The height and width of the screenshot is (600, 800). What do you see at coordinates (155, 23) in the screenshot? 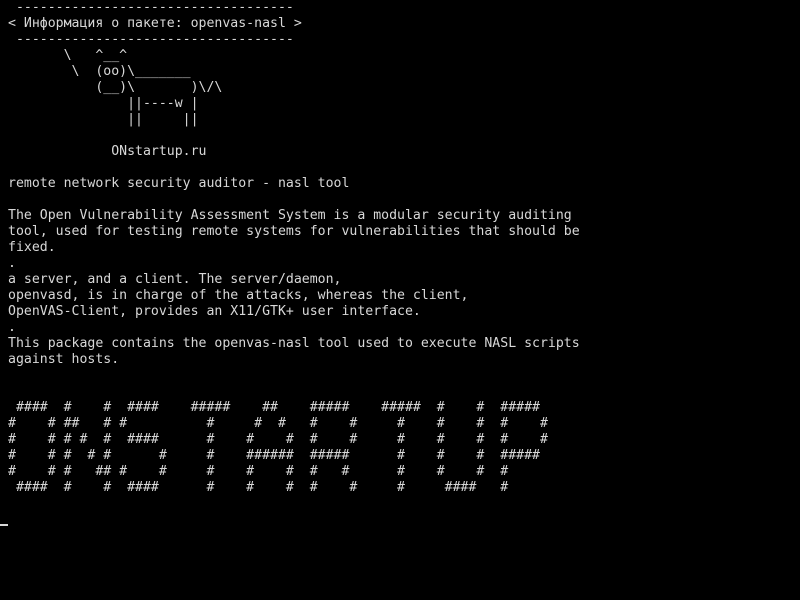
I see `speech-bubble-text: < Информация о пакете: openvas-nasl >` at bounding box center [155, 23].